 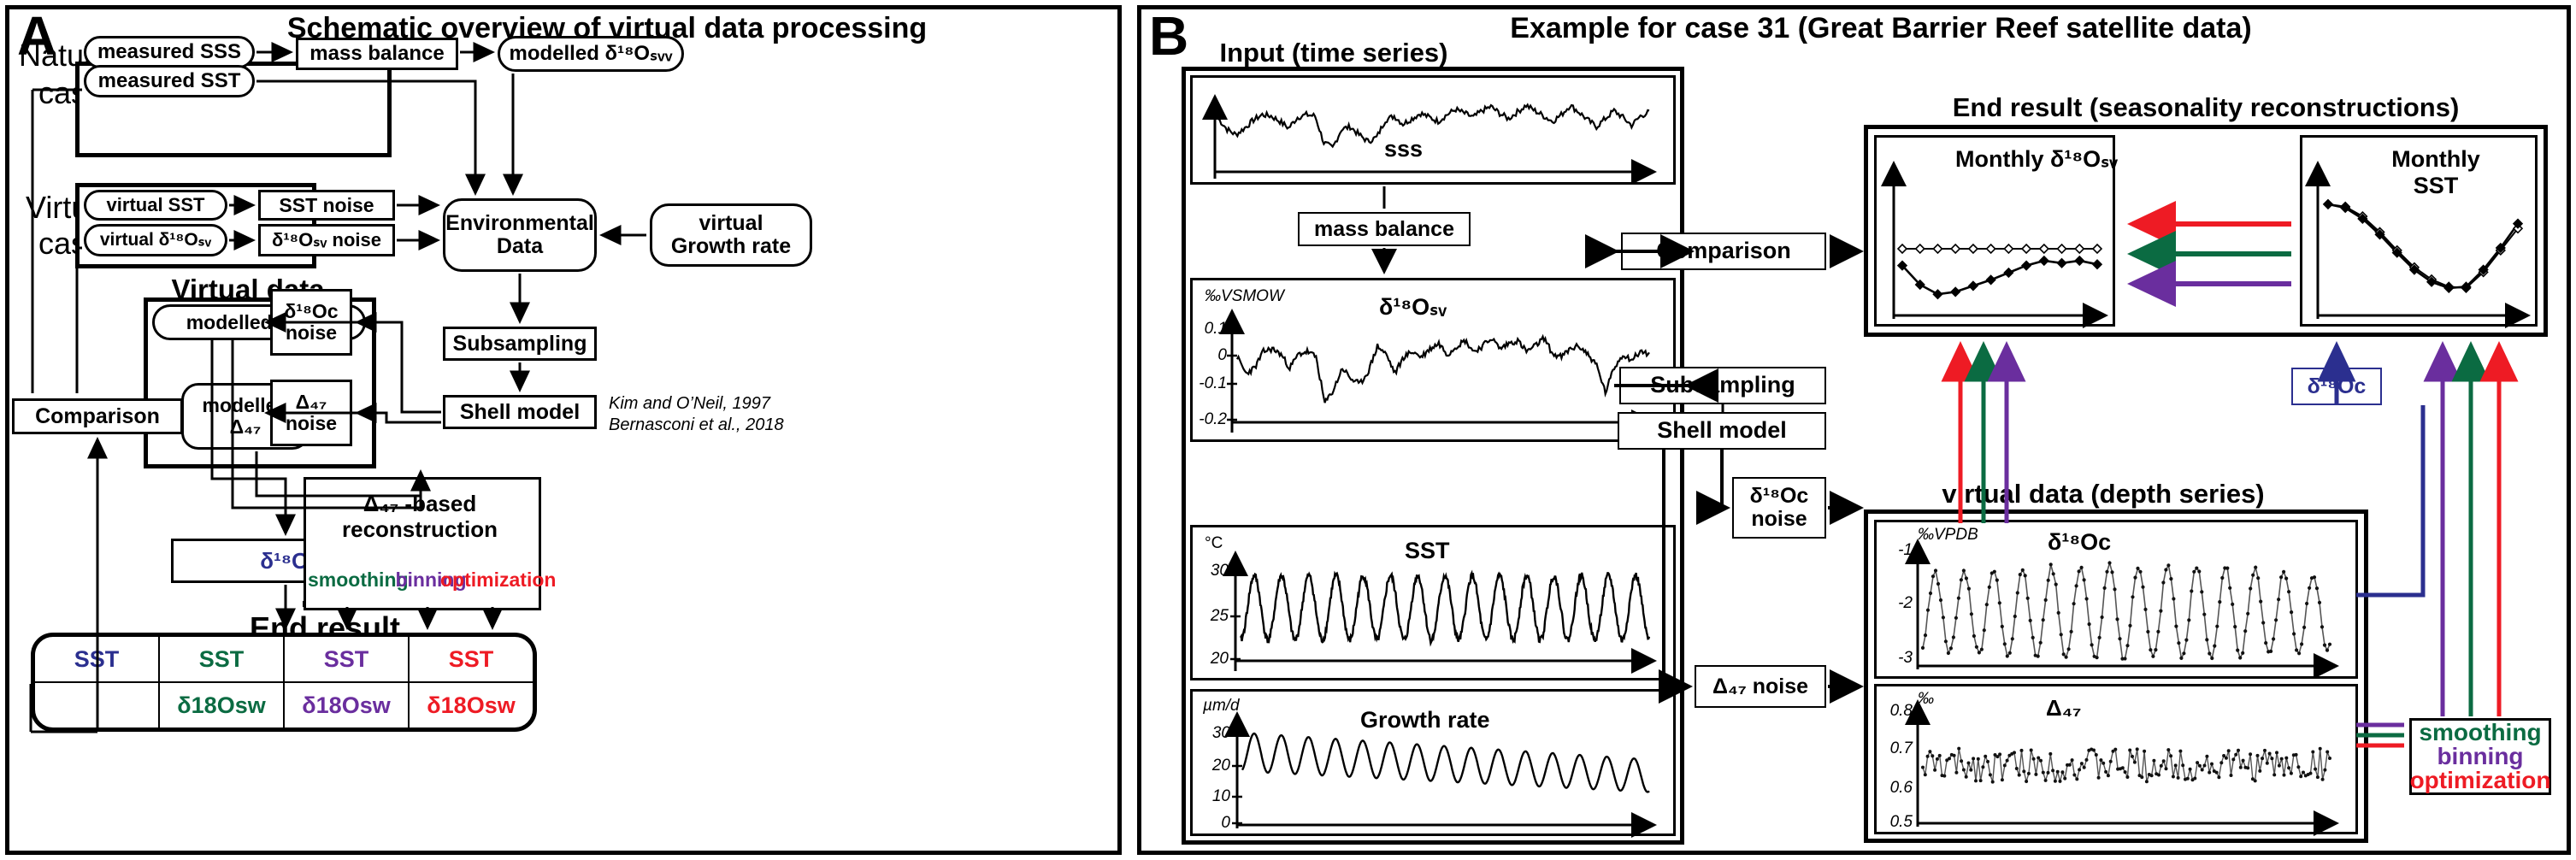 I want to click on node-modelled-d18Osw-label: modelled δ¹⁸Oₛᵥᵥ, so click(x=591, y=54).